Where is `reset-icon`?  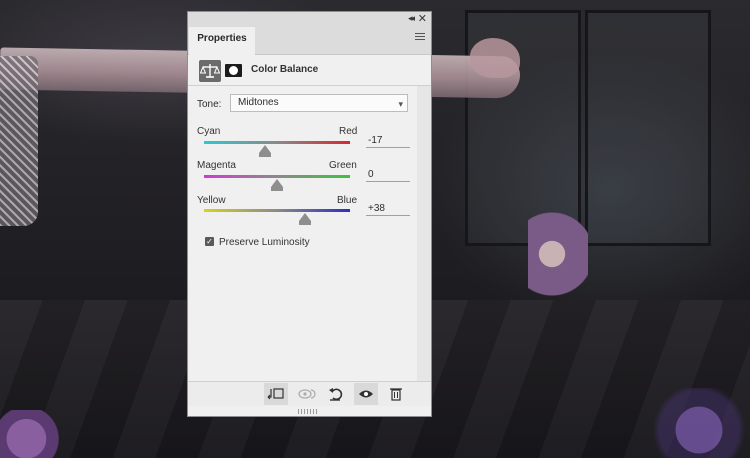 reset-icon is located at coordinates (336, 394).